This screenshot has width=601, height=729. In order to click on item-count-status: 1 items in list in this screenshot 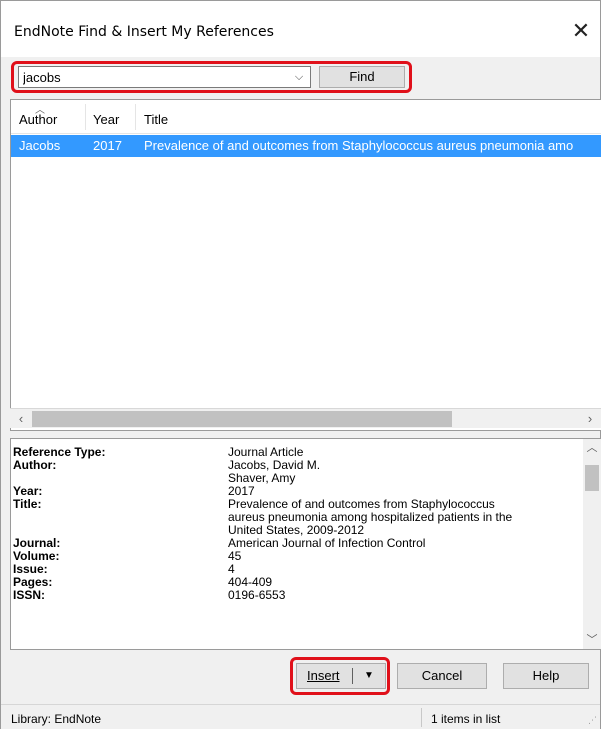, I will do `click(466, 719)`.